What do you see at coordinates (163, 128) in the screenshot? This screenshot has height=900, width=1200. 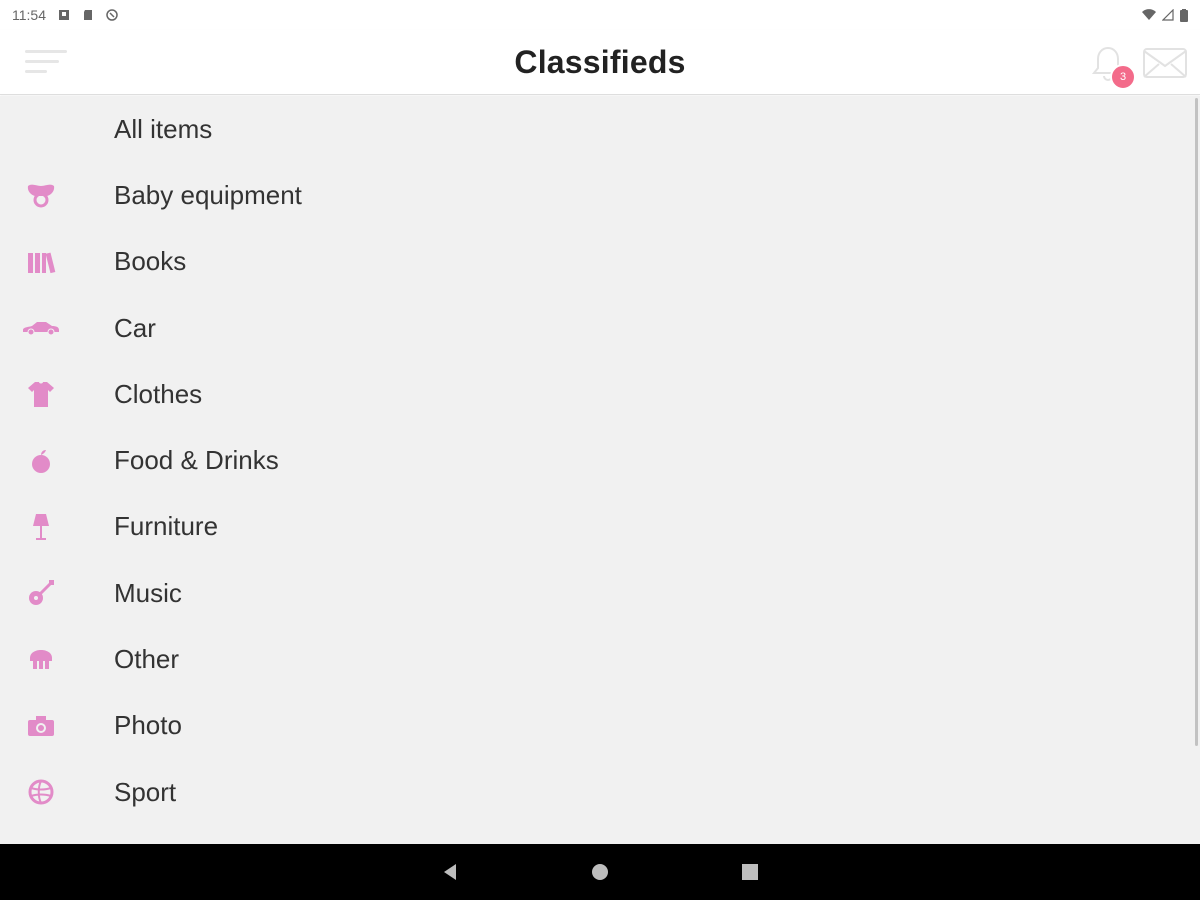 I see `category-label: All items` at bounding box center [163, 128].